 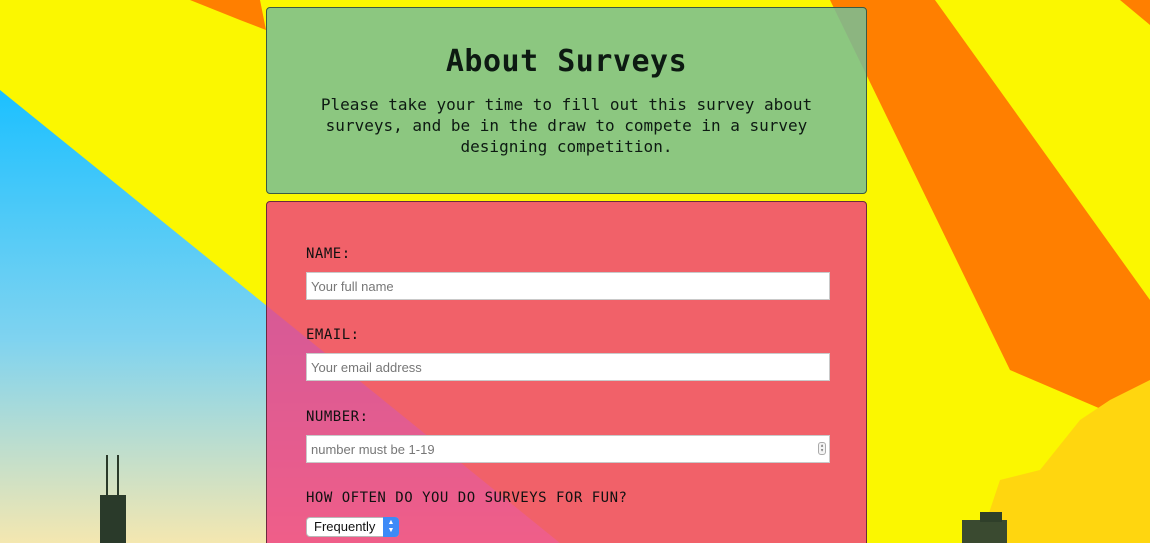 I want to click on name-label: NAME:, so click(x=328, y=254).